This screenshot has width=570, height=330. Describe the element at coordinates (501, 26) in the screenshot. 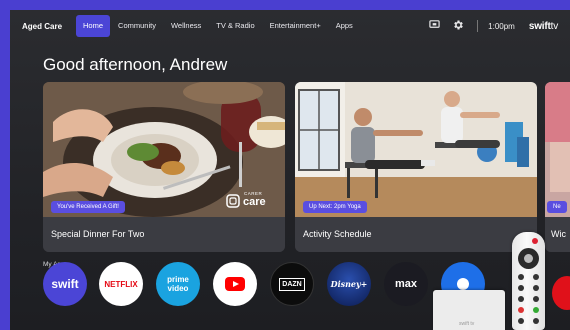

I see `clock: 1:00pm` at that location.